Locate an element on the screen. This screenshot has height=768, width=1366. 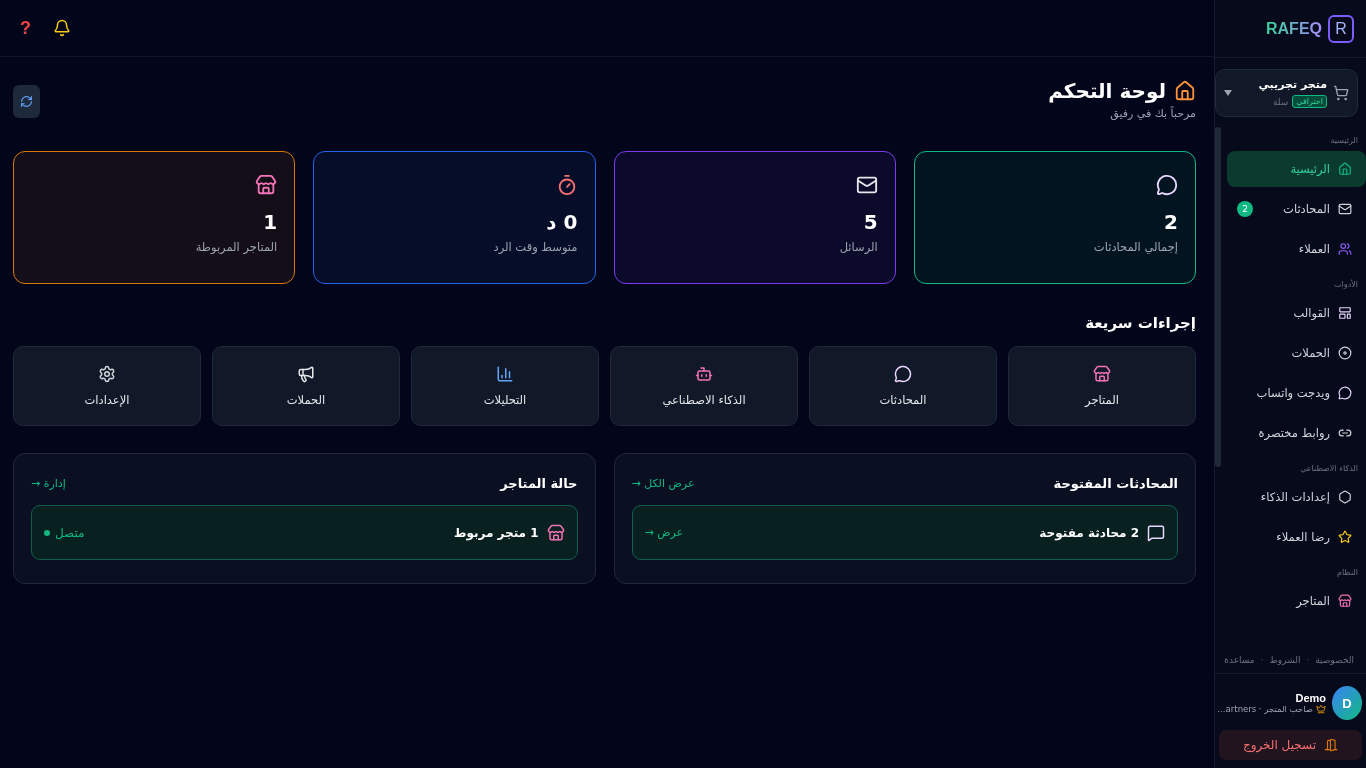
quick-action-button: الذكاء الاصطناعي is located at coordinates (704, 386).